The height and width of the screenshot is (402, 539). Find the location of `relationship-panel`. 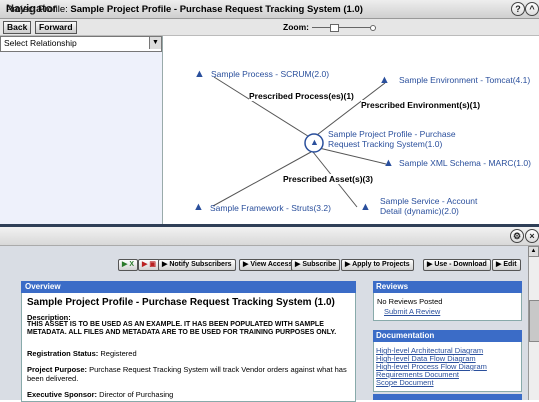

relationship-panel is located at coordinates (81, 130).